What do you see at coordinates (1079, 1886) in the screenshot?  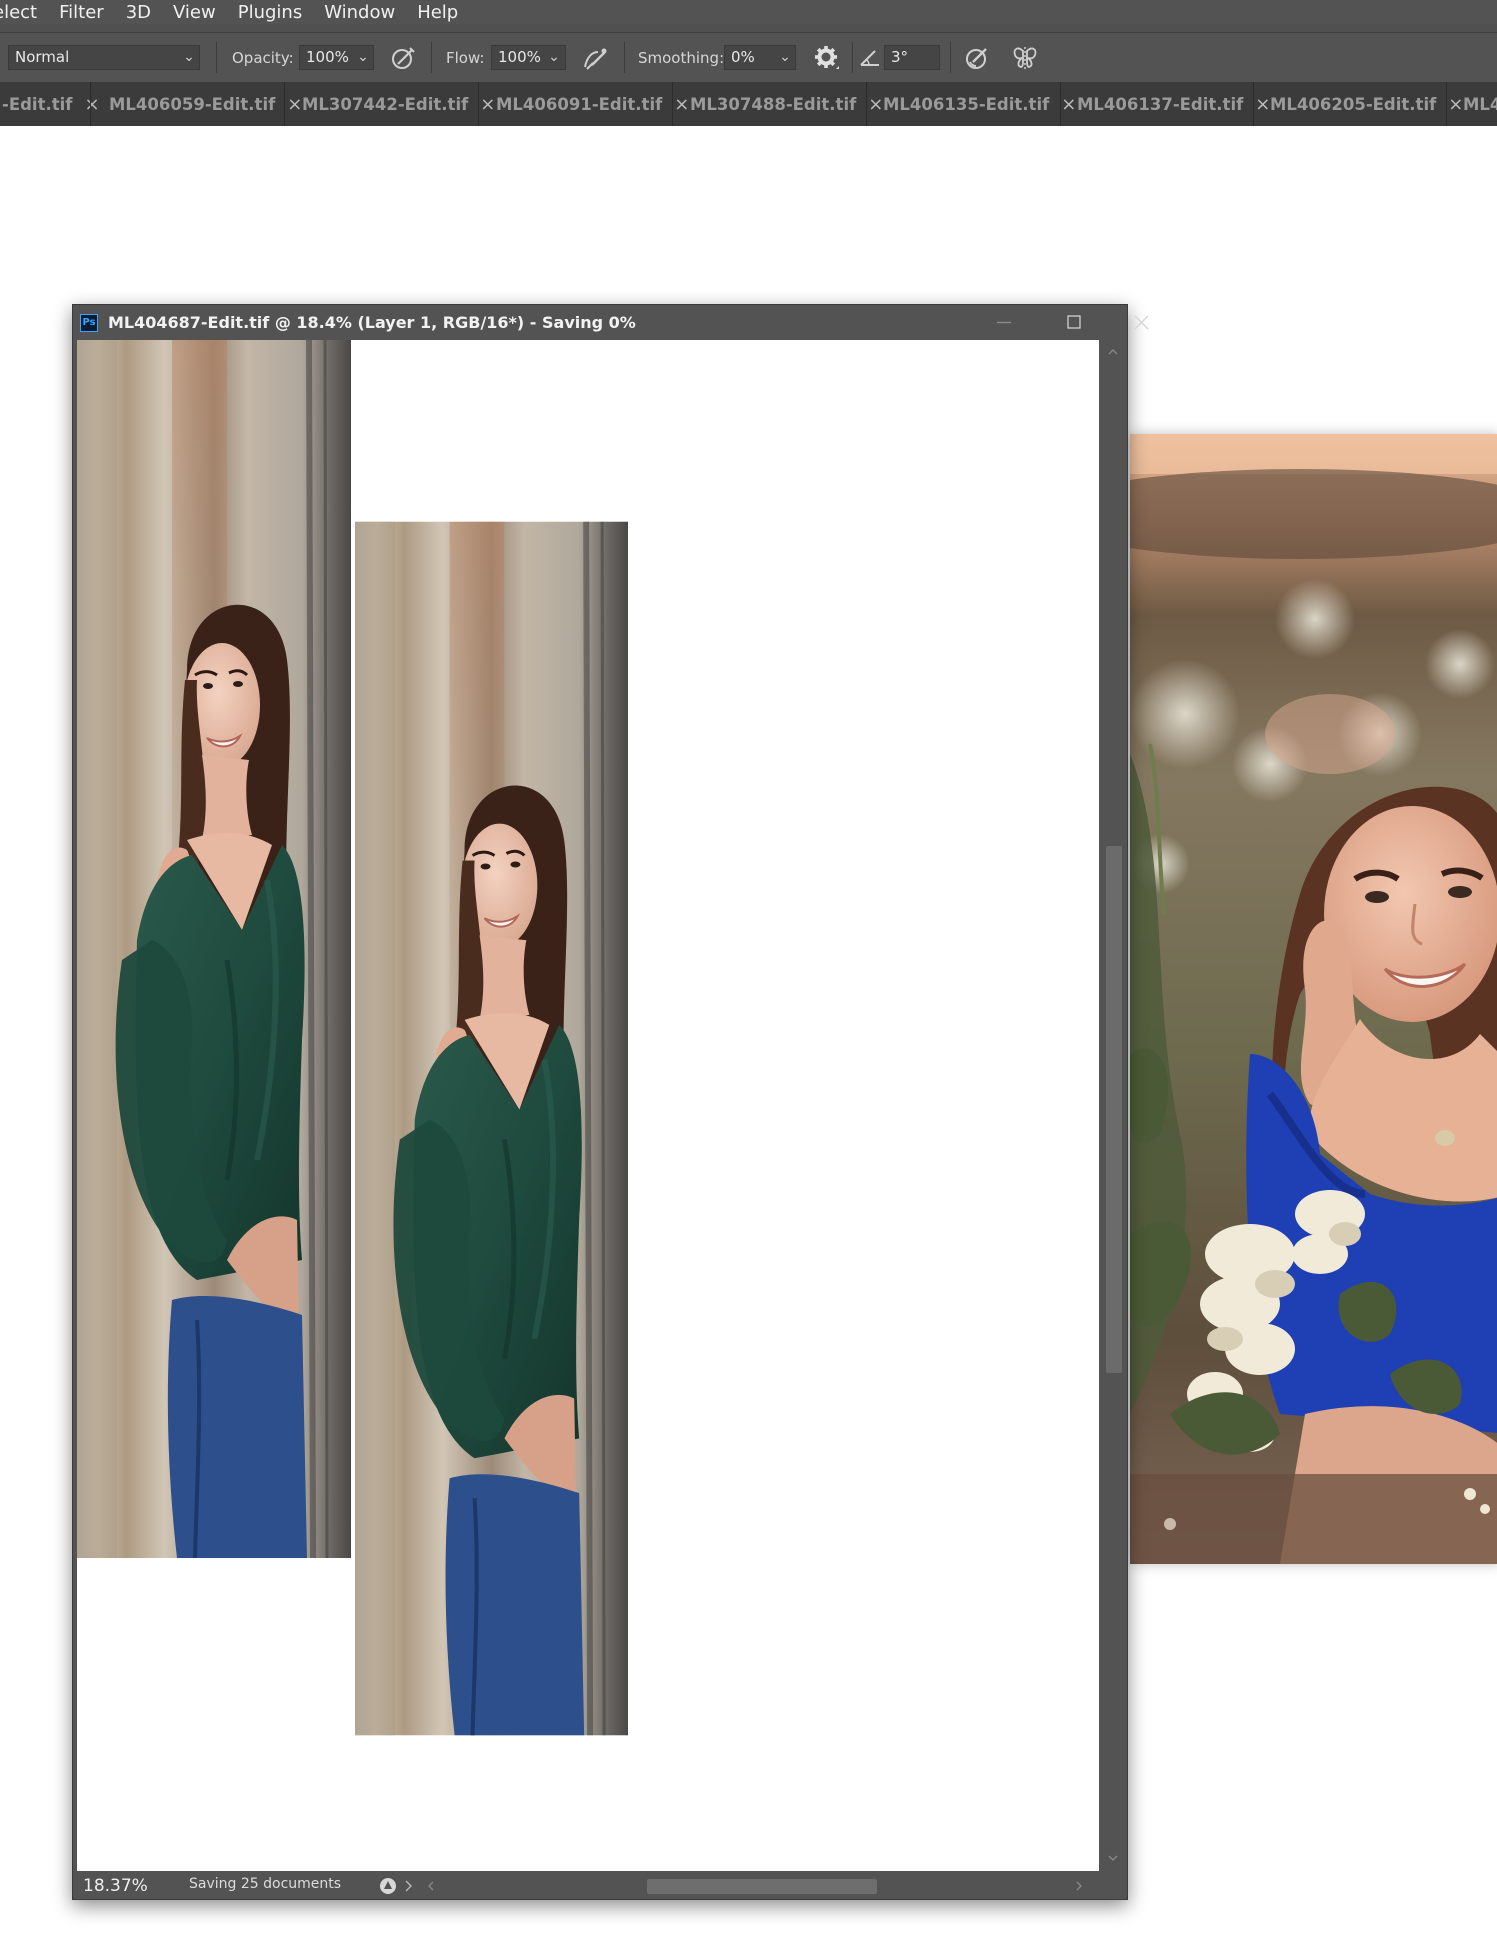 I see `scroll-right-icon` at bounding box center [1079, 1886].